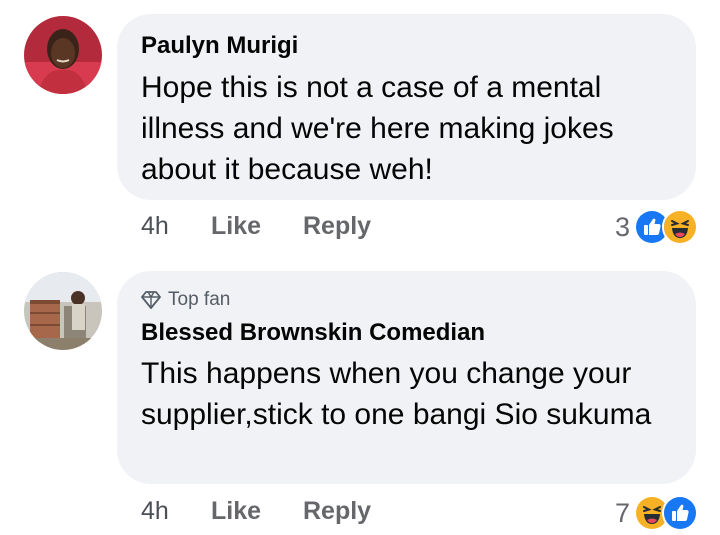 This screenshot has width=720, height=535. I want to click on reaction-summary: 7, so click(656, 513).